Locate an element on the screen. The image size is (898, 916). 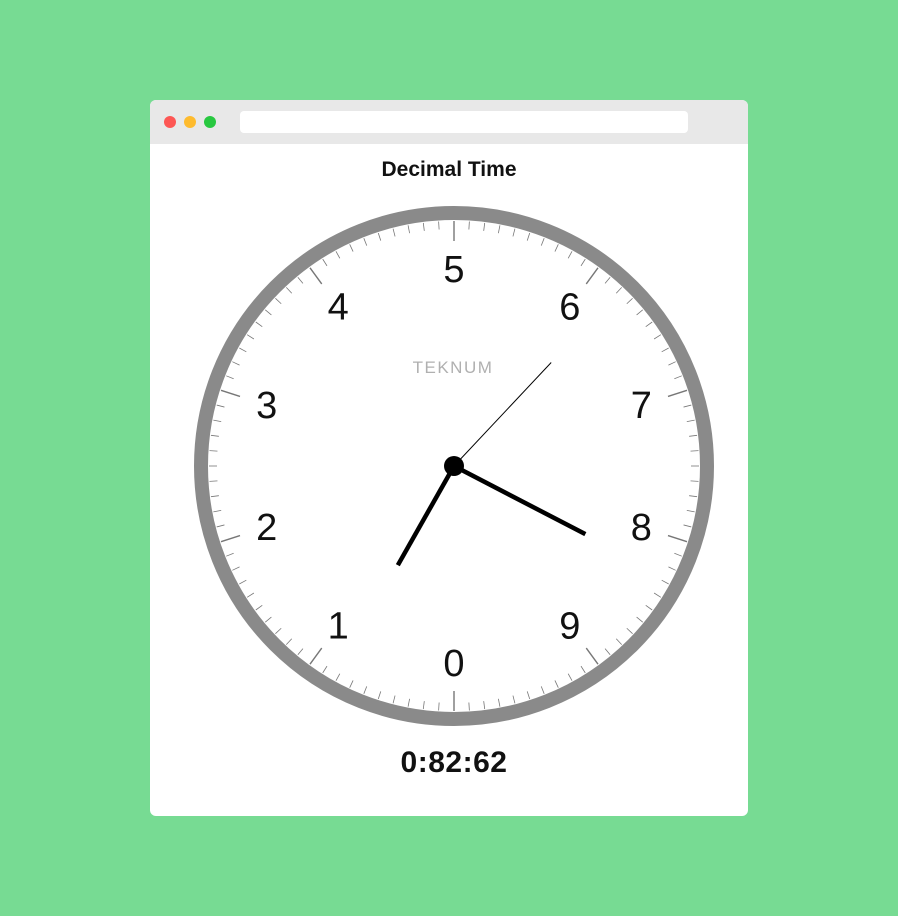
clock-numeral: 5 is located at coordinates (453, 270).